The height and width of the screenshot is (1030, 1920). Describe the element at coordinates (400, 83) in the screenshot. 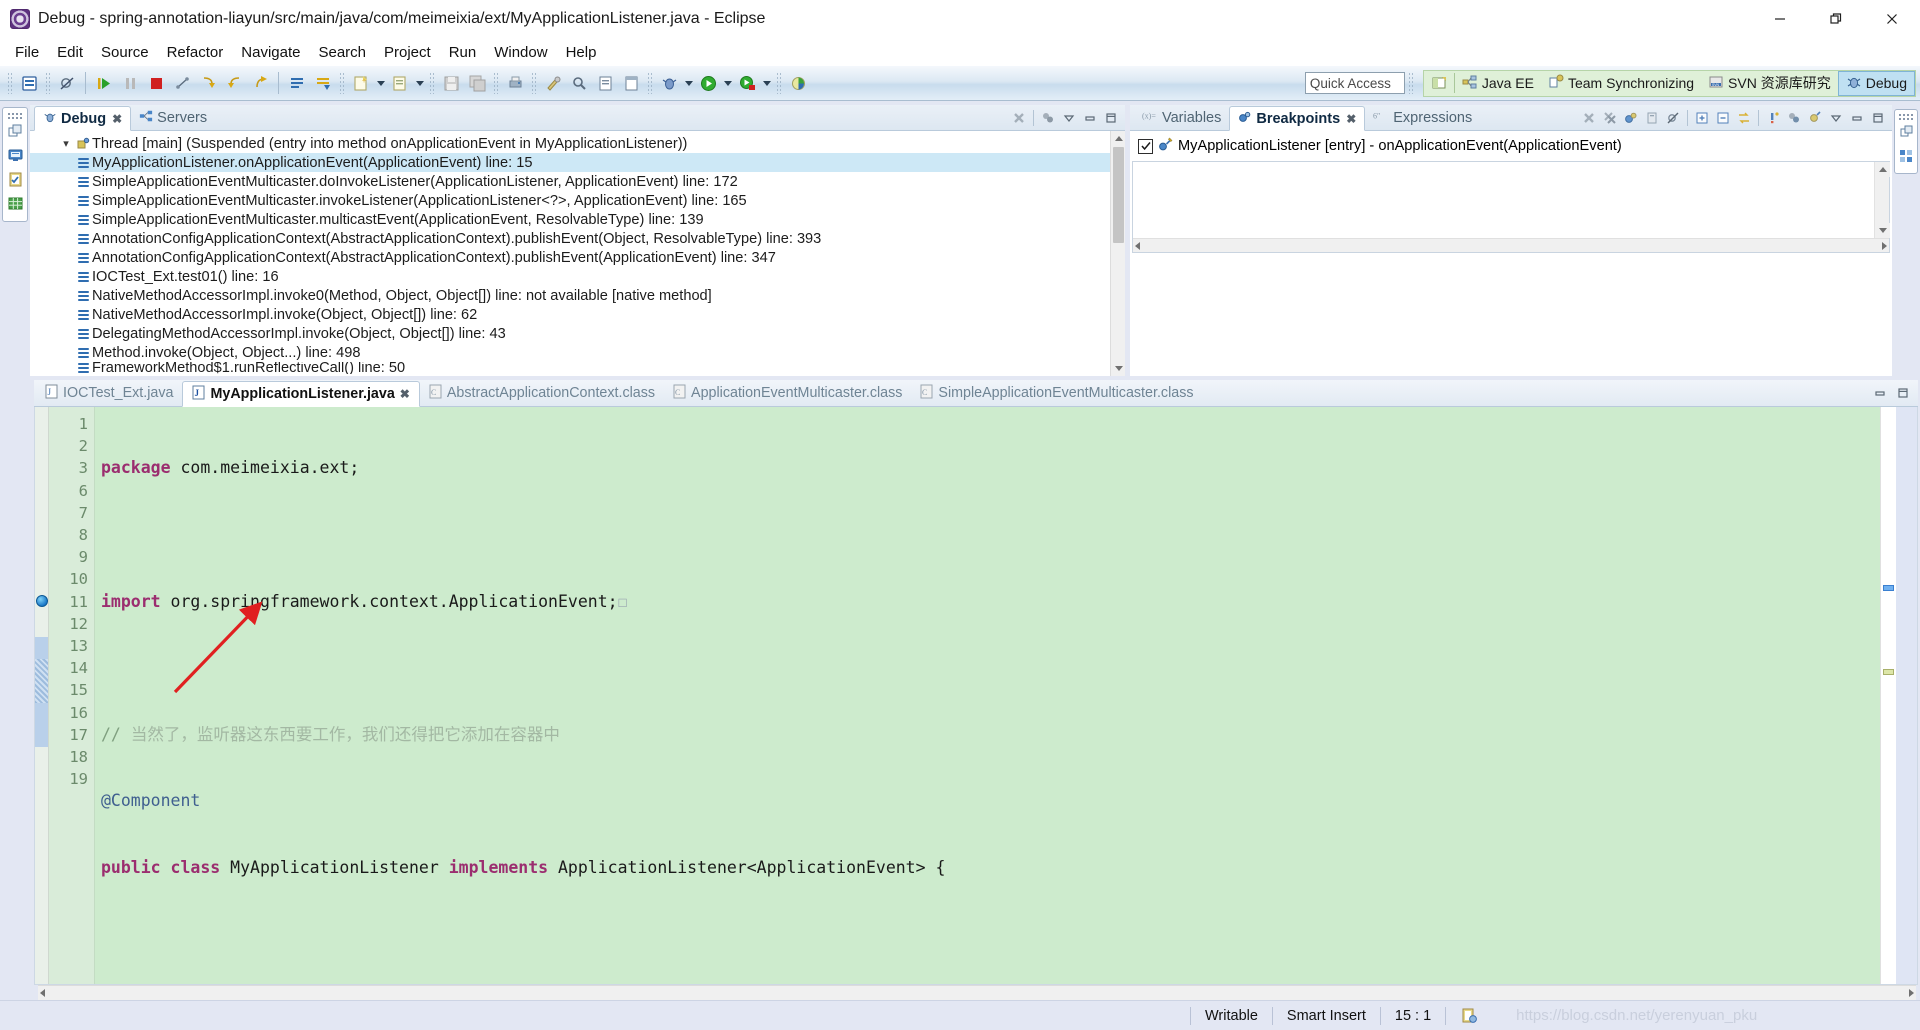

I see `new-folder-icon` at that location.